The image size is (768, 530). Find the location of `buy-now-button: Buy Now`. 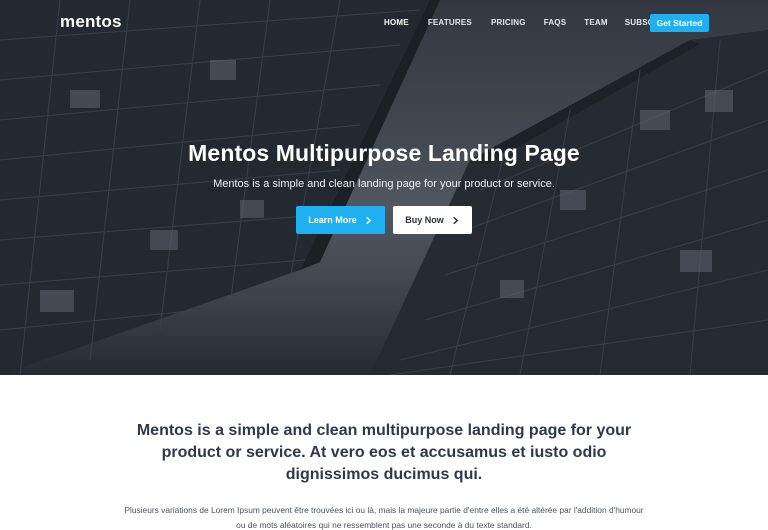

buy-now-button: Buy Now is located at coordinates (432, 220).